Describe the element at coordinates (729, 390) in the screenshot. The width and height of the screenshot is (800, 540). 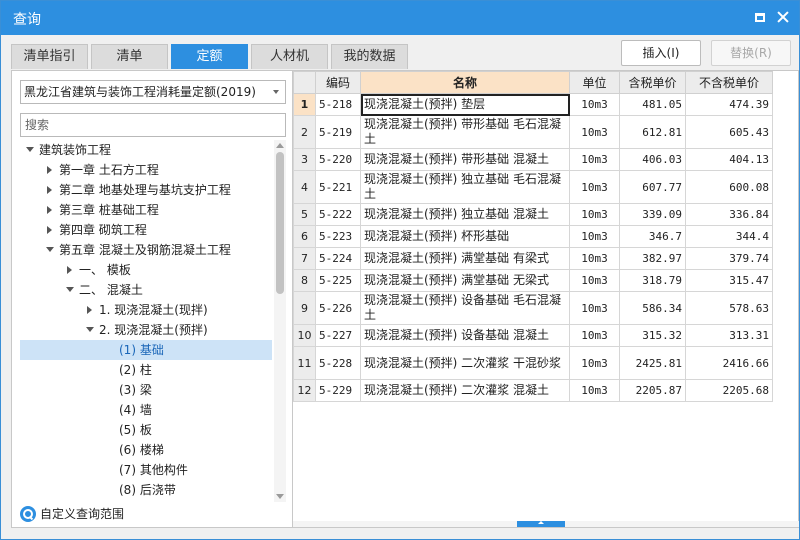
I see `price-notax-cell: 2205.68` at that location.